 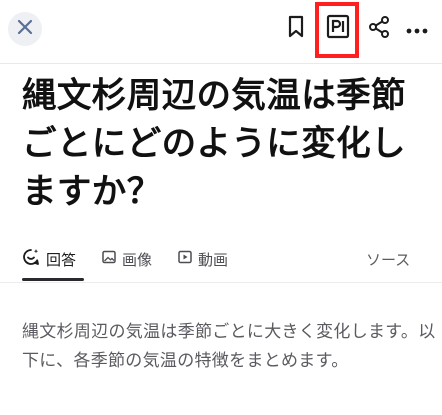 I want to click on close-icon, so click(x=25, y=29).